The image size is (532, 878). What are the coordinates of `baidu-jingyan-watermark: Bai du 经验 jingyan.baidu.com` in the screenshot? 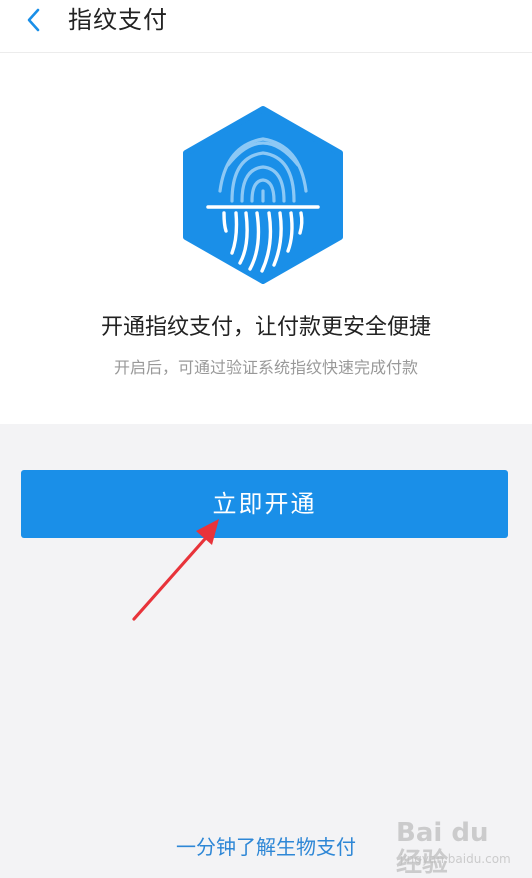 It's located at (457, 848).